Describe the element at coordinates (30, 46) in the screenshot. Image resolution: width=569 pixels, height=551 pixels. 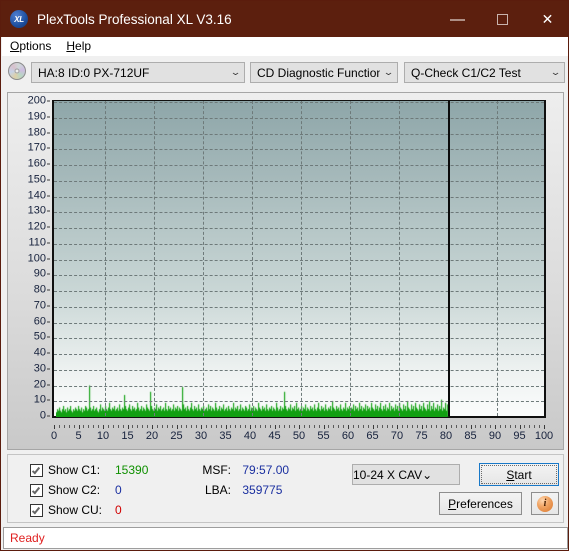
I see `menu-item-options: Options` at that location.